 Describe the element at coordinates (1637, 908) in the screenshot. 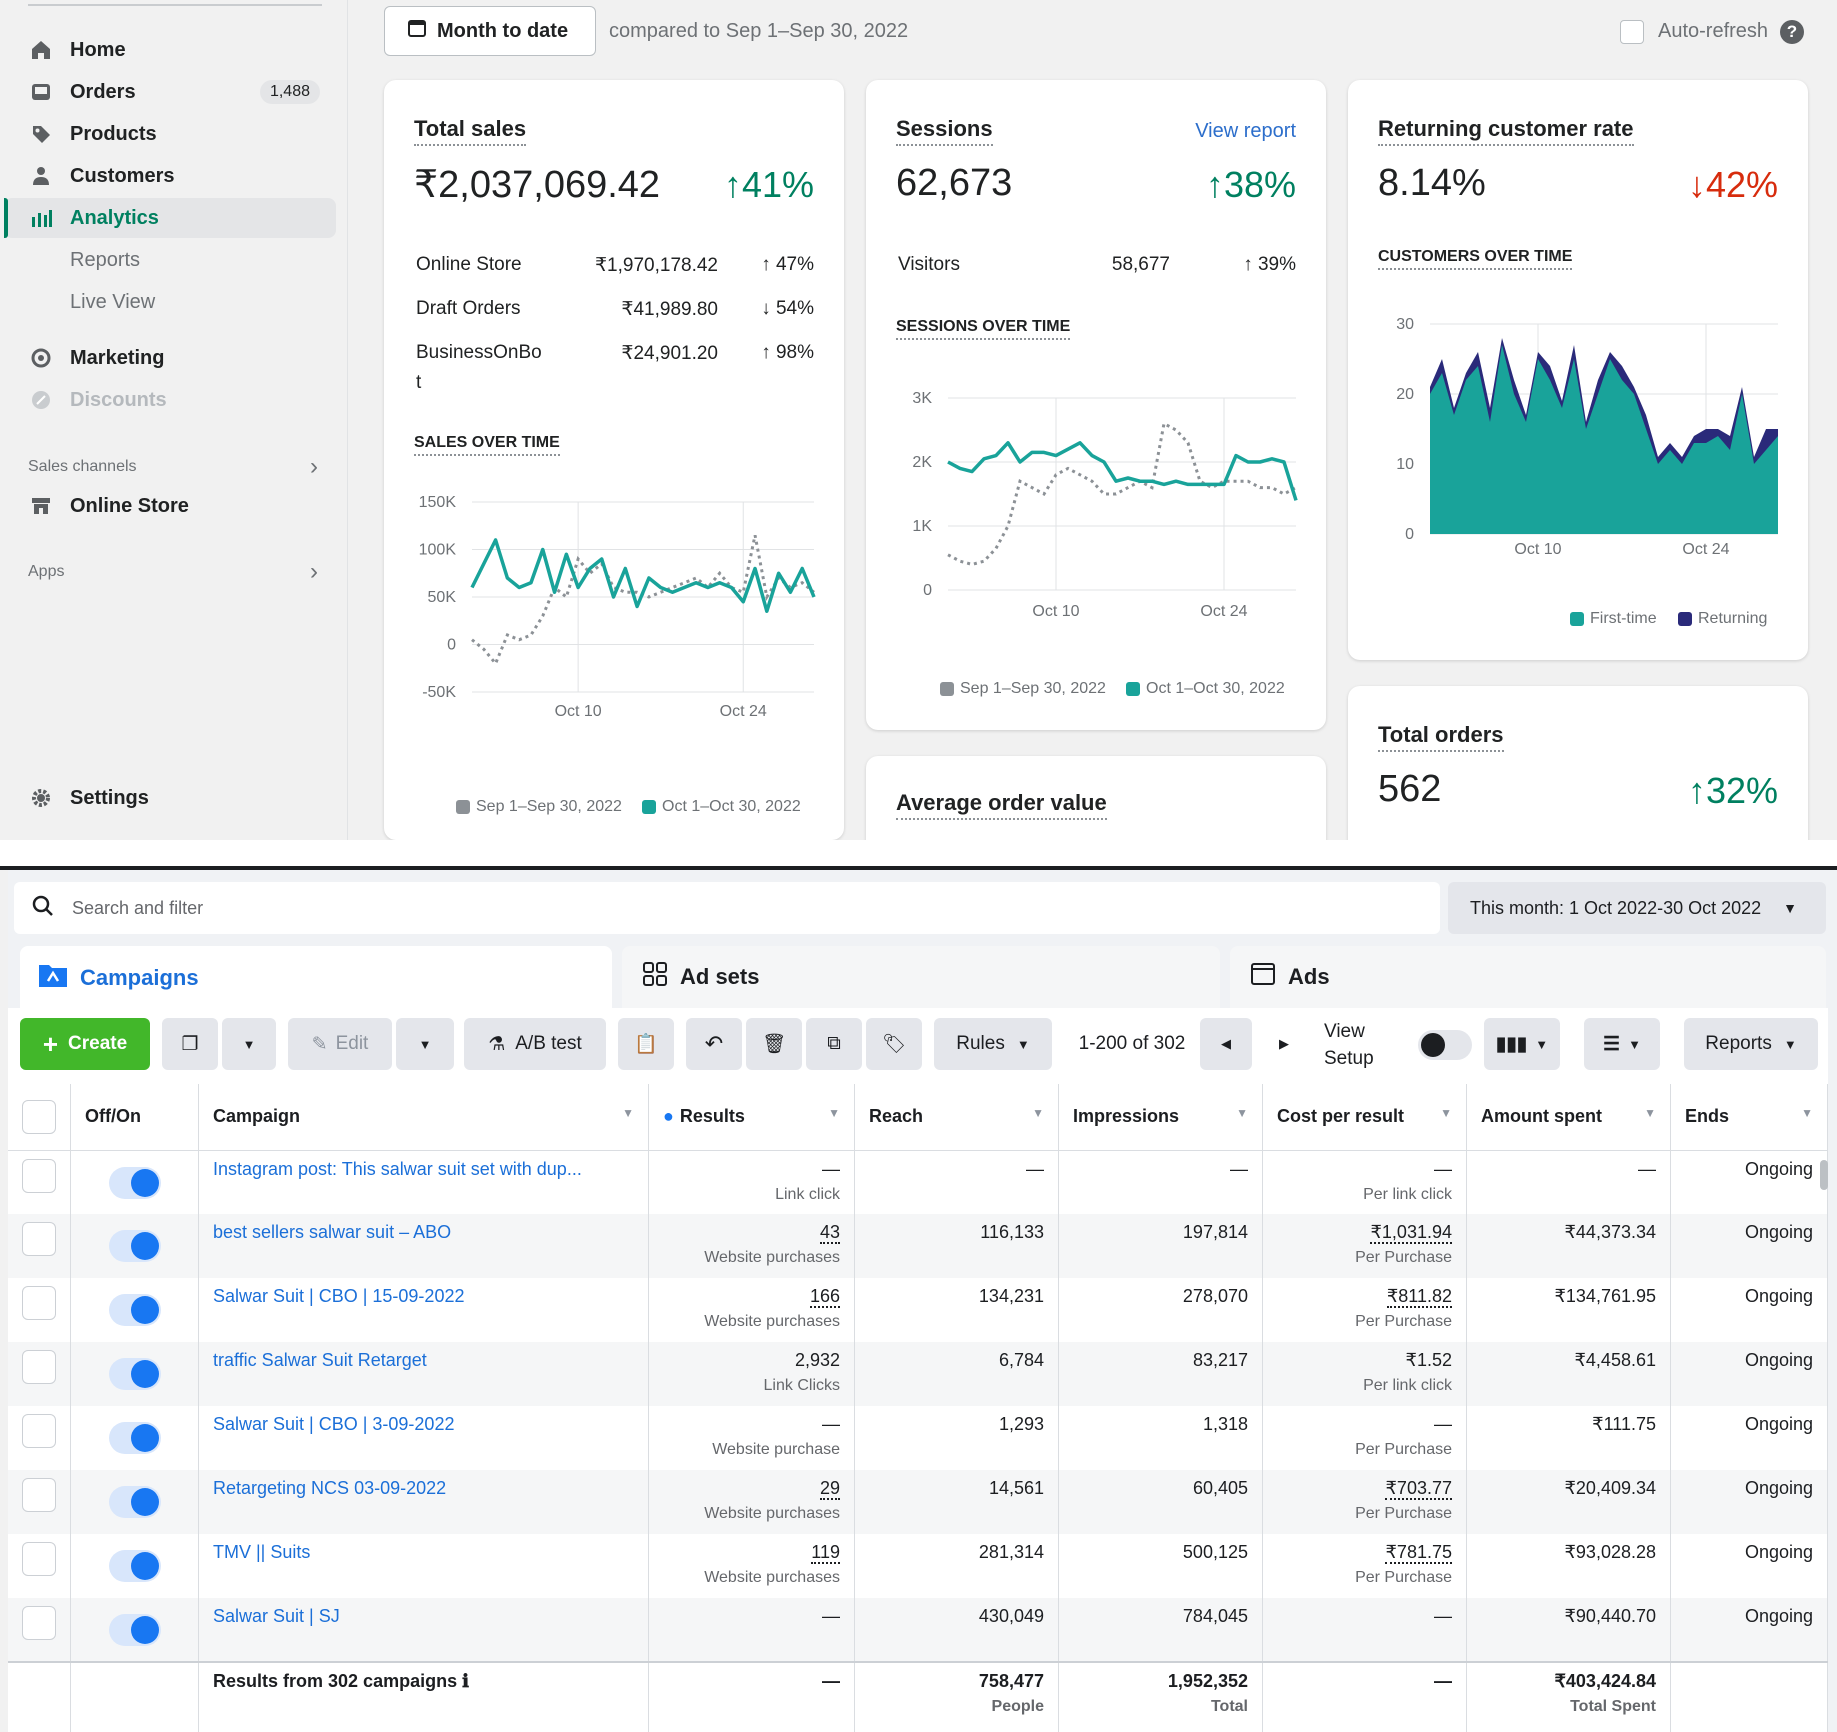

I see `date-range-selector: This month: 1 Oct 2022-30 Oct 2022 ▼` at that location.